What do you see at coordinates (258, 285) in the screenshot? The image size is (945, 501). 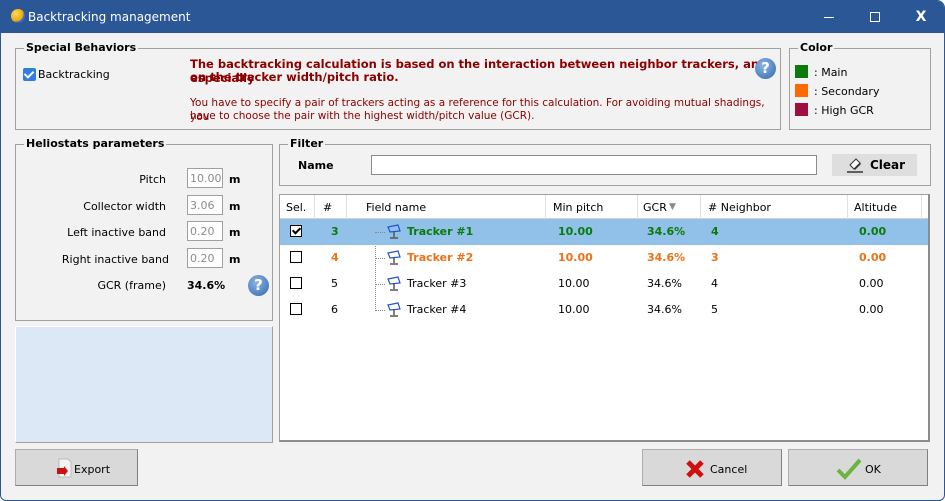 I see `gcr-help-icon: ?` at bounding box center [258, 285].